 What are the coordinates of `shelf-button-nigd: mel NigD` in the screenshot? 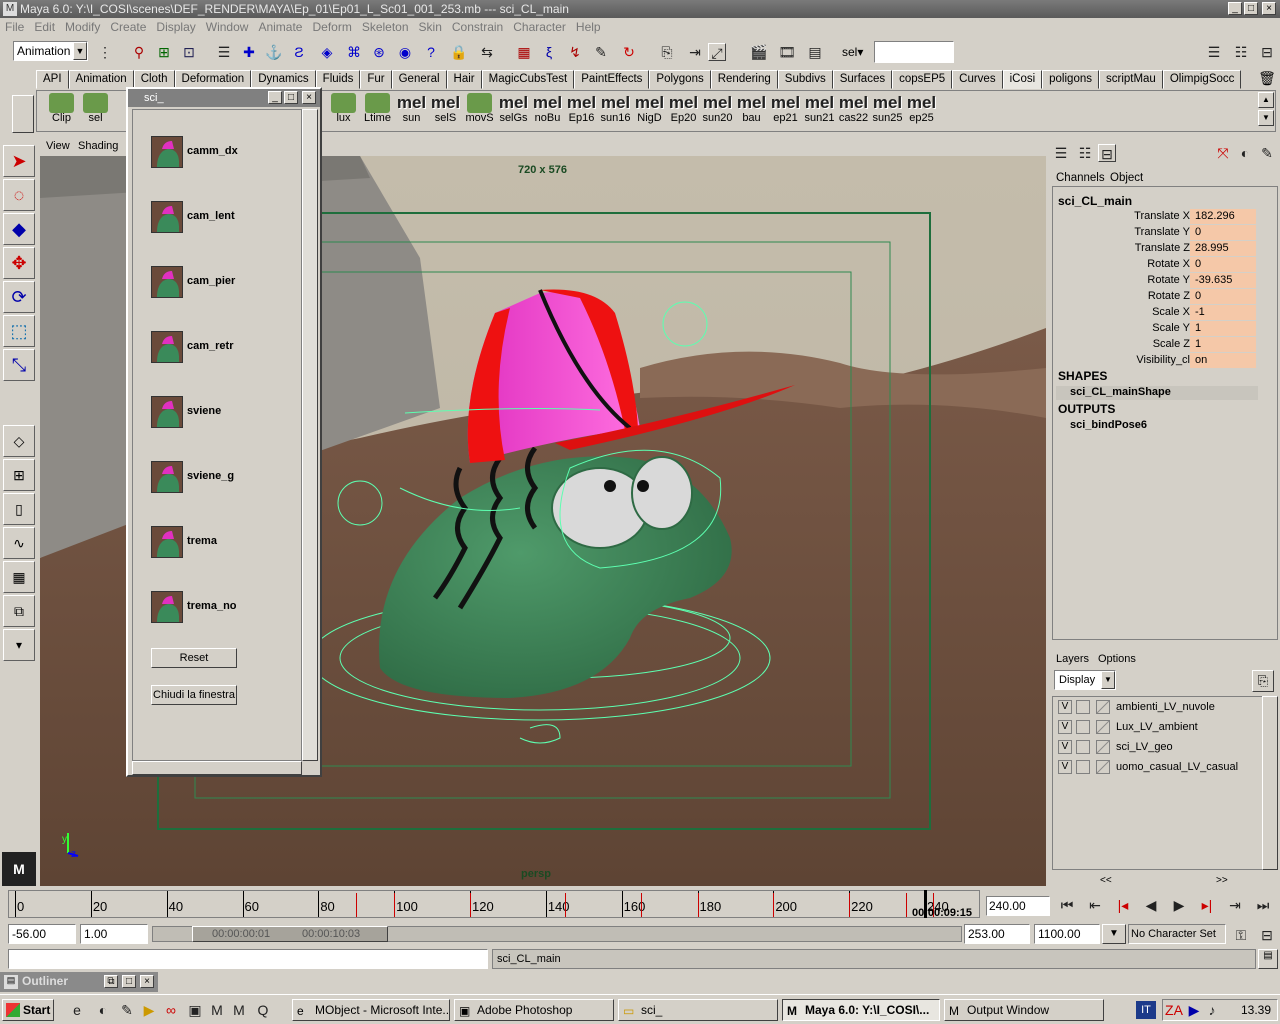 It's located at (649, 112).